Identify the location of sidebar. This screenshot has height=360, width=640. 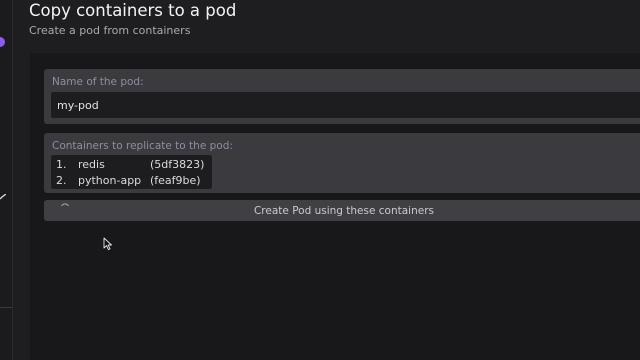
(6, 180).